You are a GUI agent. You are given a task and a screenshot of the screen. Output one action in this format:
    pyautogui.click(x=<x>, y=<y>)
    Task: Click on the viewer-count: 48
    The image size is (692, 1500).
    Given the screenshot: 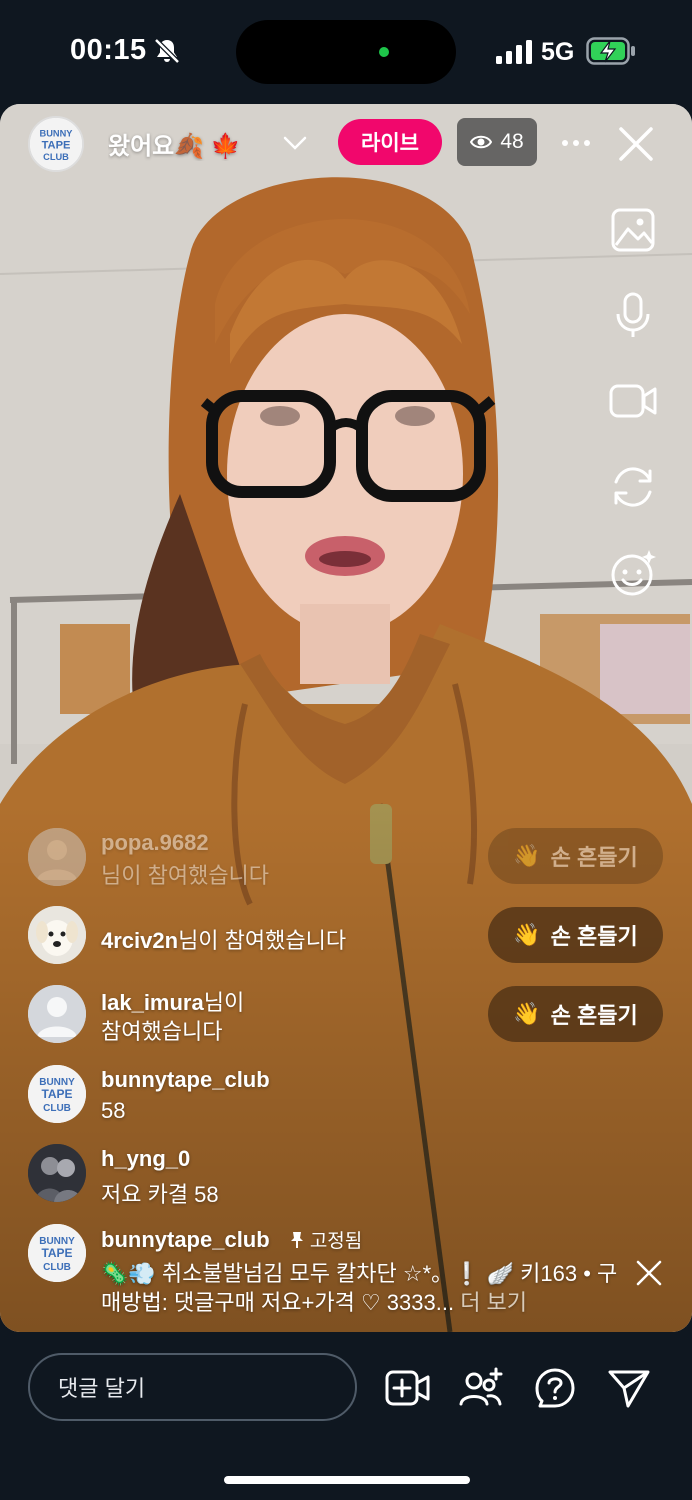 What is the action you would take?
    pyautogui.click(x=512, y=141)
    